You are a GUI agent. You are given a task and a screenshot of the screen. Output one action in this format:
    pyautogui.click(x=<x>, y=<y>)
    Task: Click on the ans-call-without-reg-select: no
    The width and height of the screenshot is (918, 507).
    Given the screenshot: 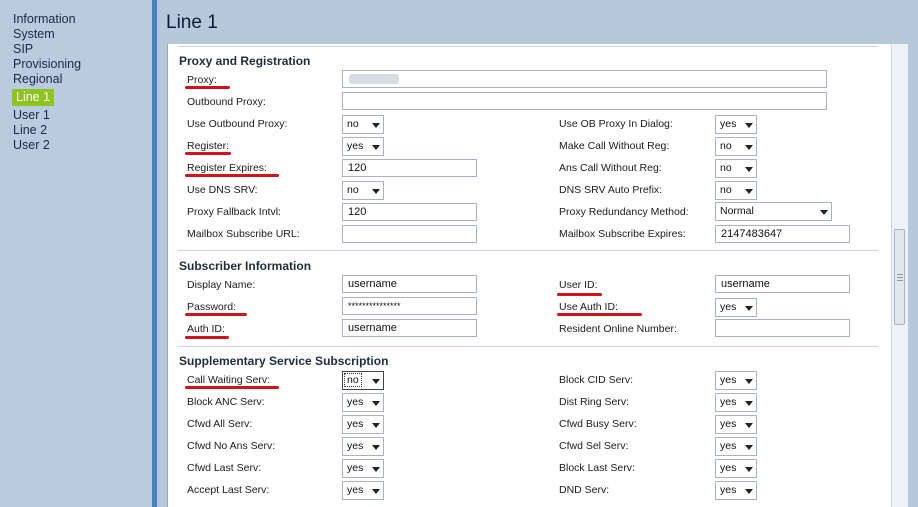 What is the action you would take?
    pyautogui.click(x=736, y=168)
    